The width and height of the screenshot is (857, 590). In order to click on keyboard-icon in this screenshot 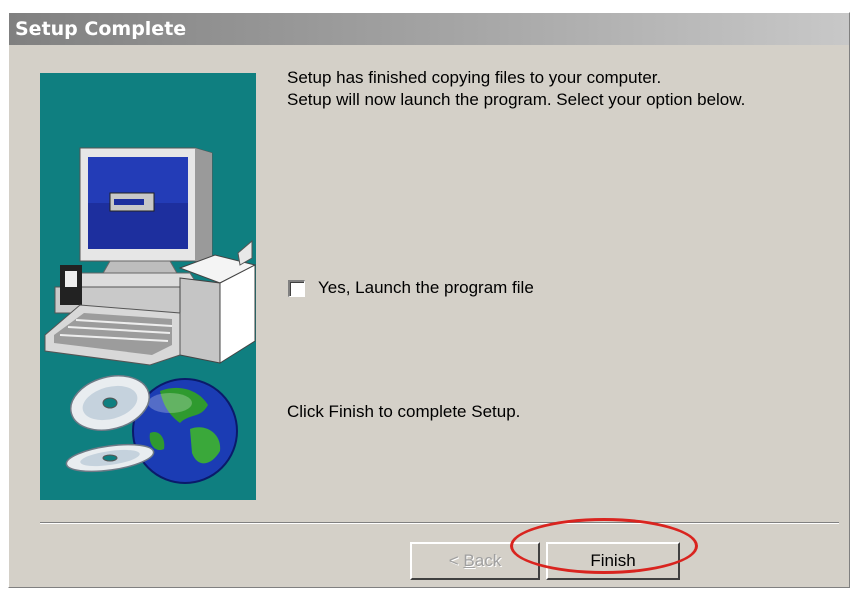, I will do `click(112, 335)`.